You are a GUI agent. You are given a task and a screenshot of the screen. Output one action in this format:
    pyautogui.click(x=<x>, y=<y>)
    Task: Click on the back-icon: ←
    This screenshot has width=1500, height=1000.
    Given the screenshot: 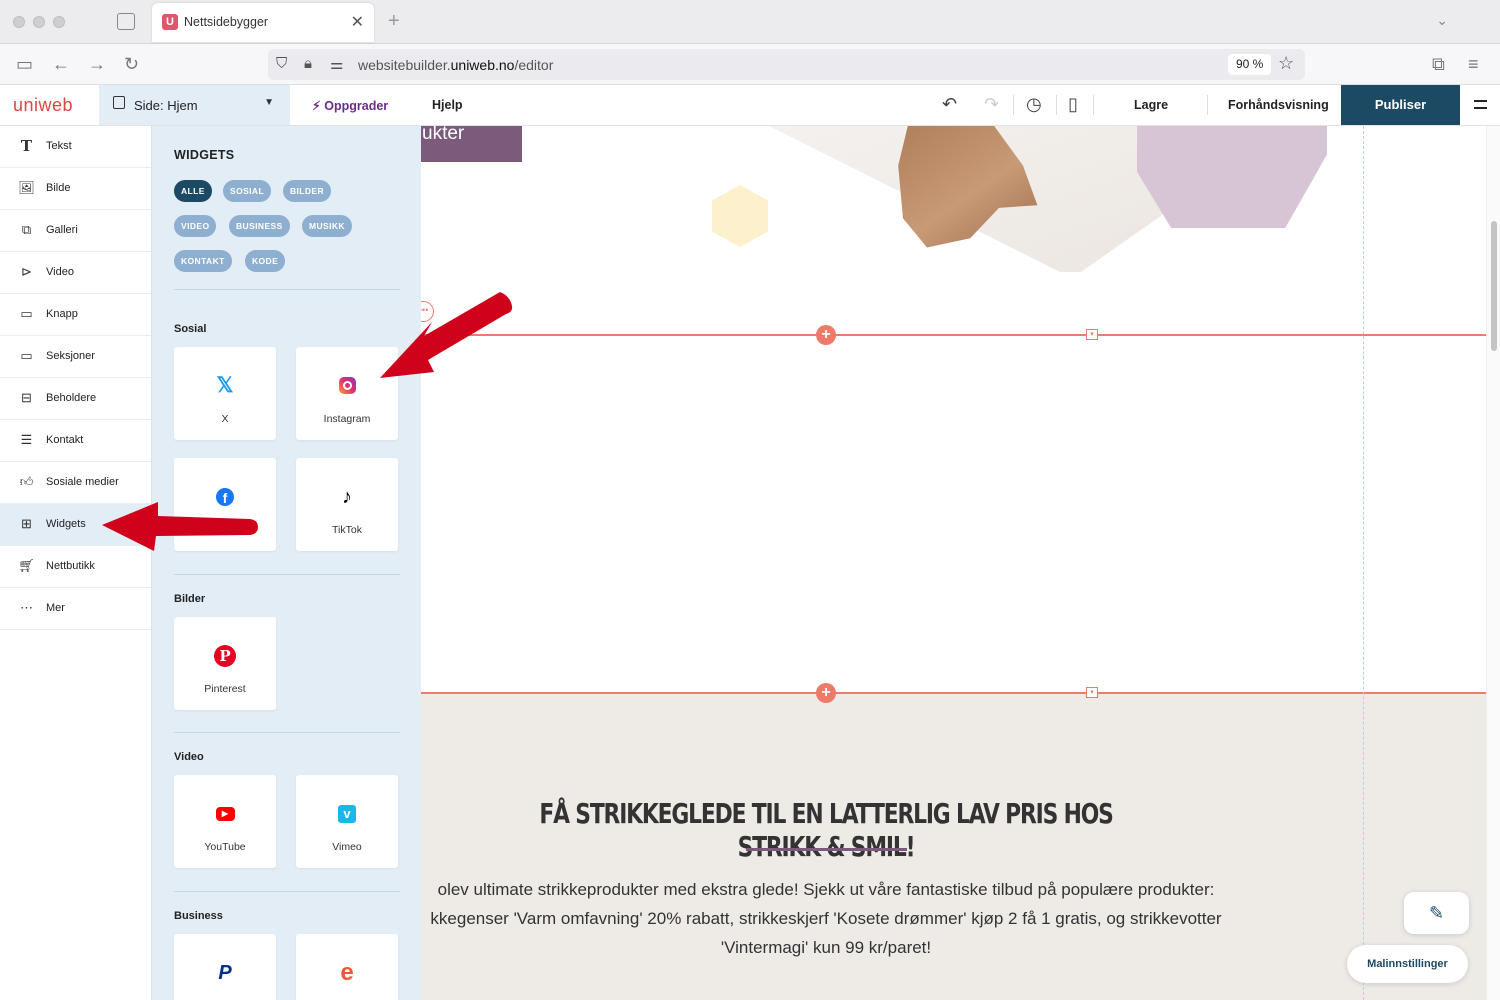 What is the action you would take?
    pyautogui.click(x=61, y=64)
    